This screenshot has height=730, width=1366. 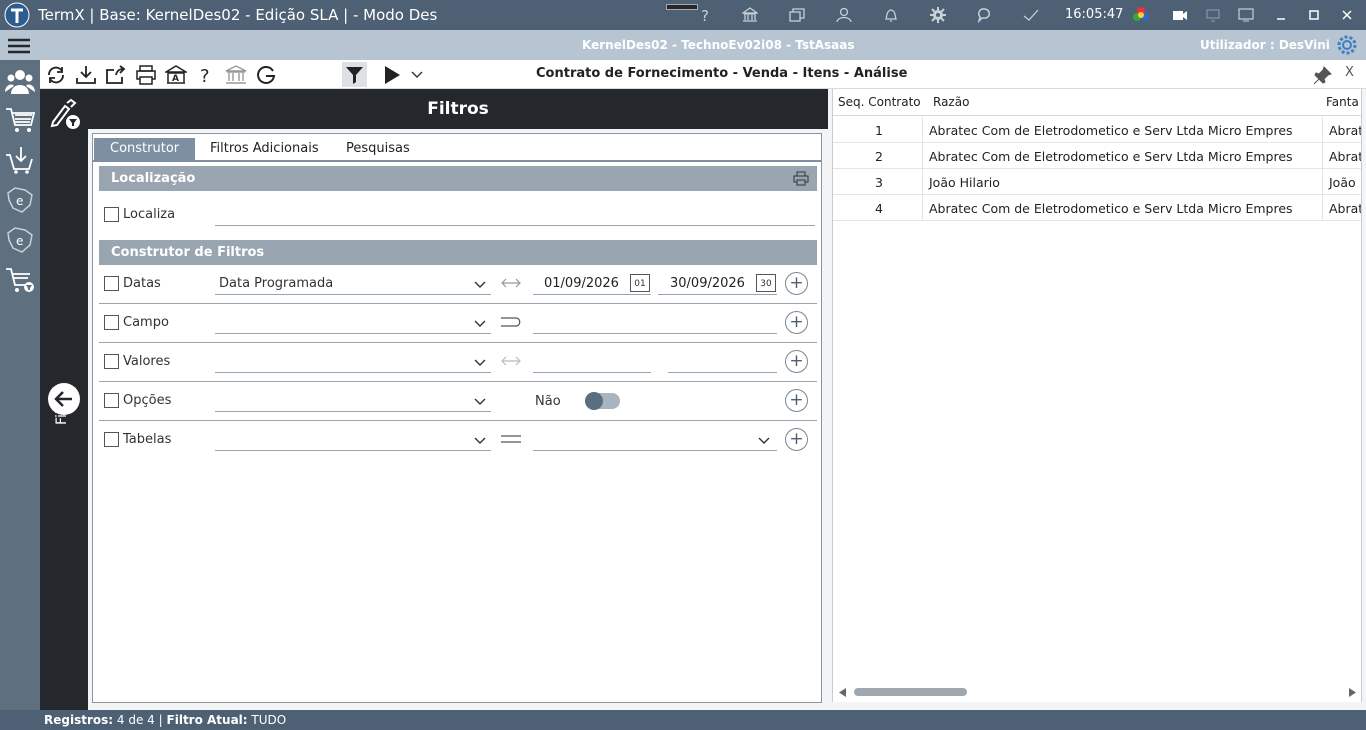 I want to click on scroll-right-icon, so click(x=1352, y=692).